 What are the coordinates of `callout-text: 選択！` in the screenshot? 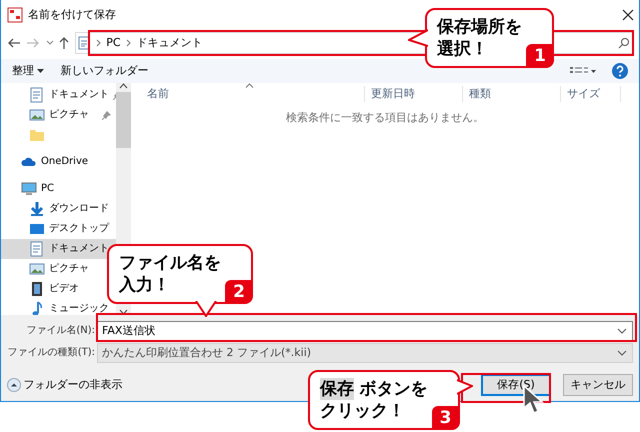 It's located at (462, 49).